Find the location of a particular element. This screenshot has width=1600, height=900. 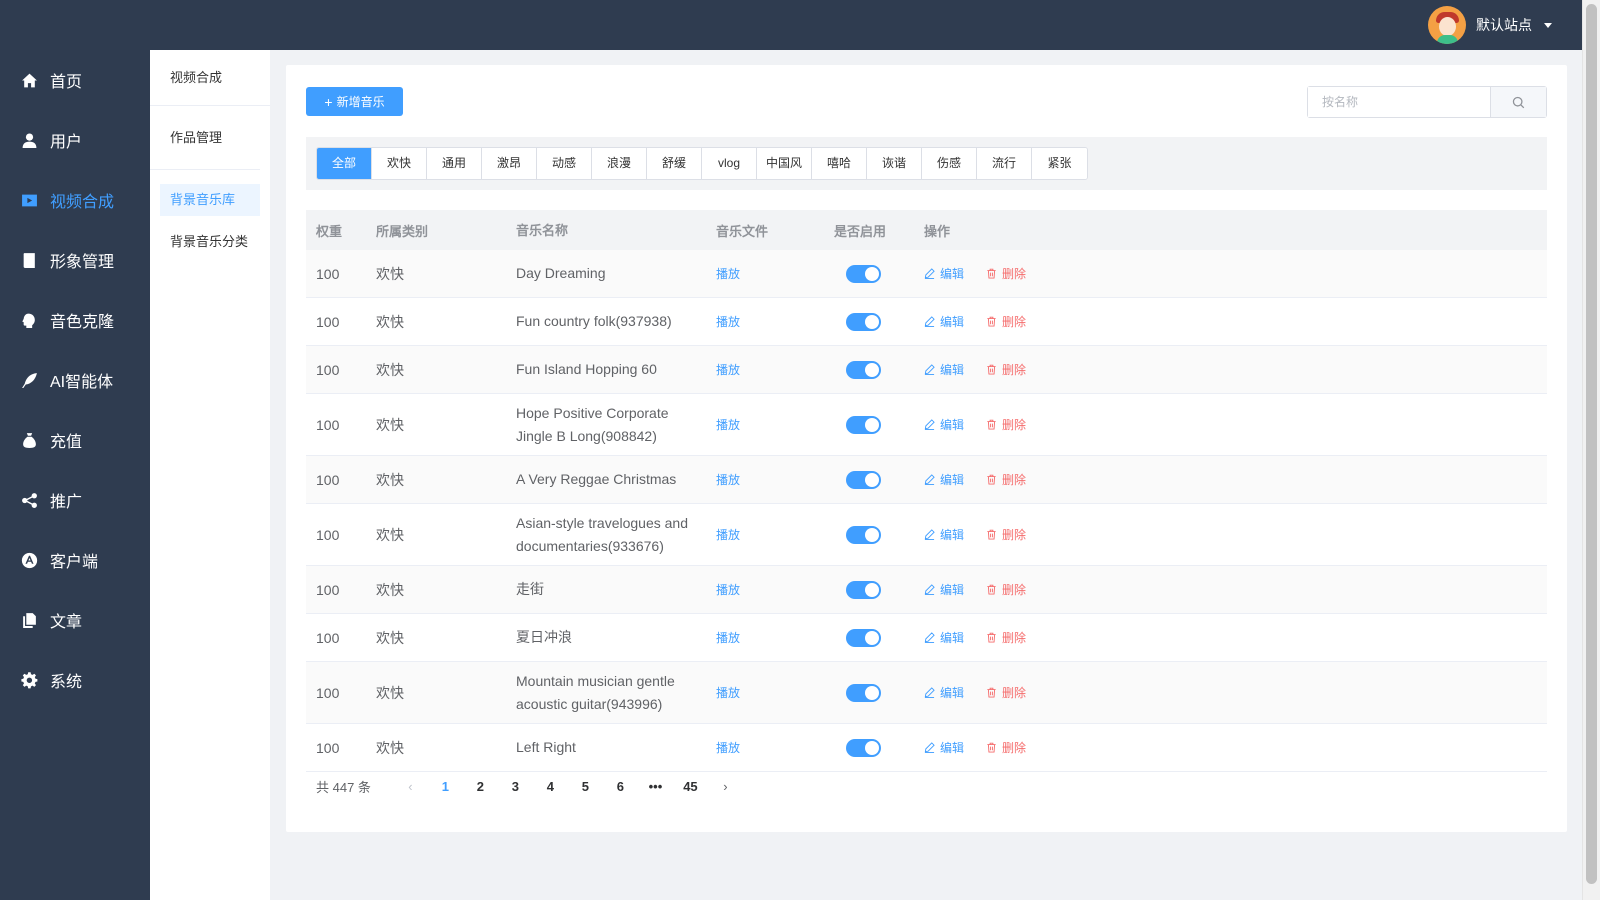

subnav-item-0: 背景音乐库 is located at coordinates (210, 200).